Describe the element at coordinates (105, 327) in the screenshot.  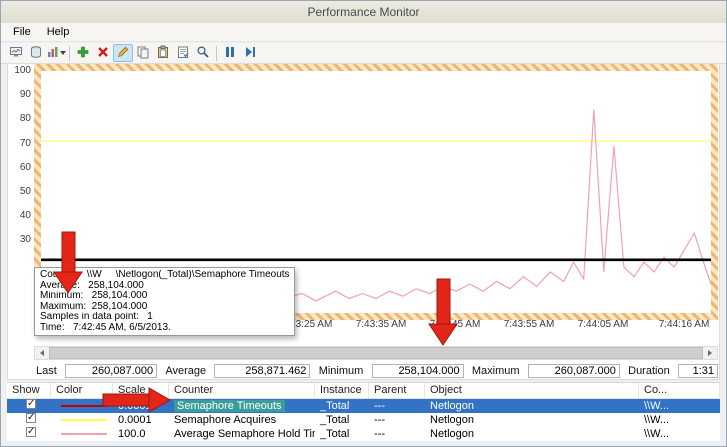
I see `tooltip-time-line: Time: 7:42:45 AM, 6/5/2013.` at that location.